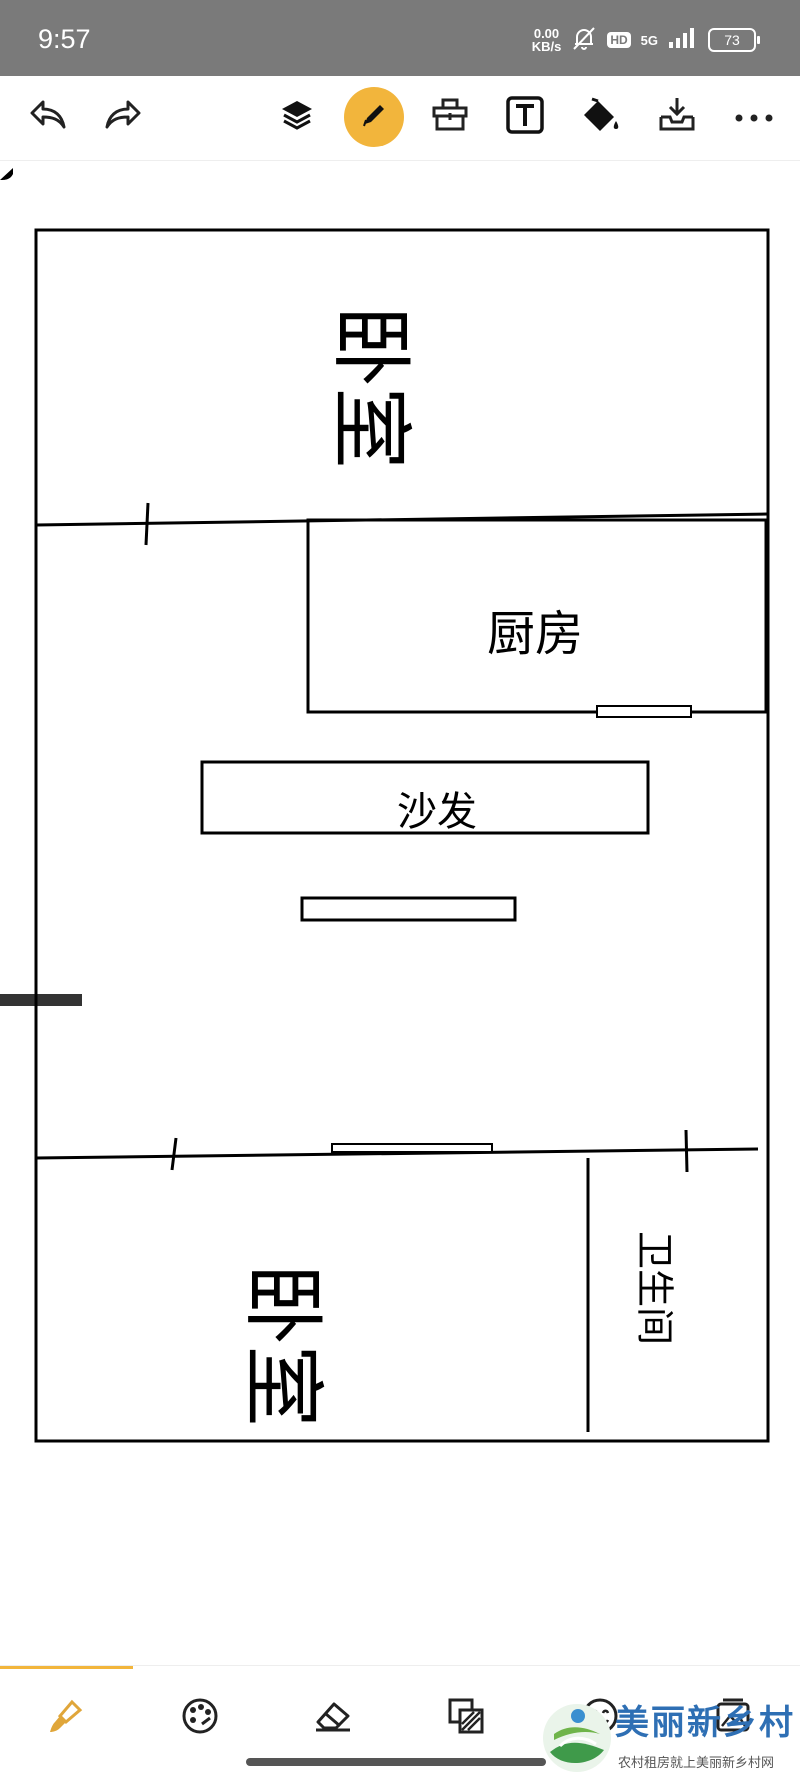 Image resolution: width=800 pixels, height=1781 pixels. I want to click on status-bar: 9:57 0.00 KB/s HD 5G 73, so click(400, 38).